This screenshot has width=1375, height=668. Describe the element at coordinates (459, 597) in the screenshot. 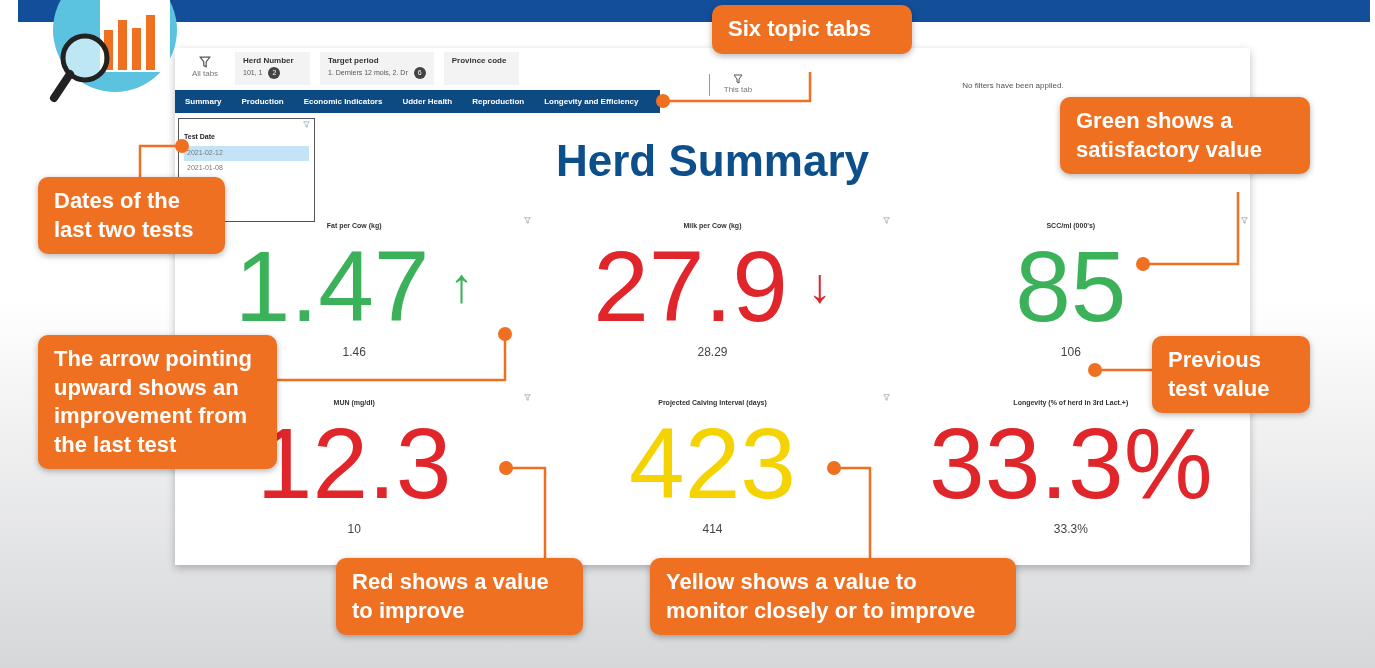

I see `callout-label: Red shows a value to improve` at that location.